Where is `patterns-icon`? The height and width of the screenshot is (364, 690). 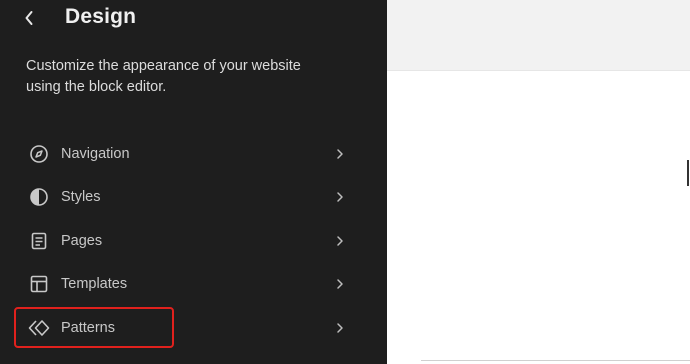 patterns-icon is located at coordinates (39, 328).